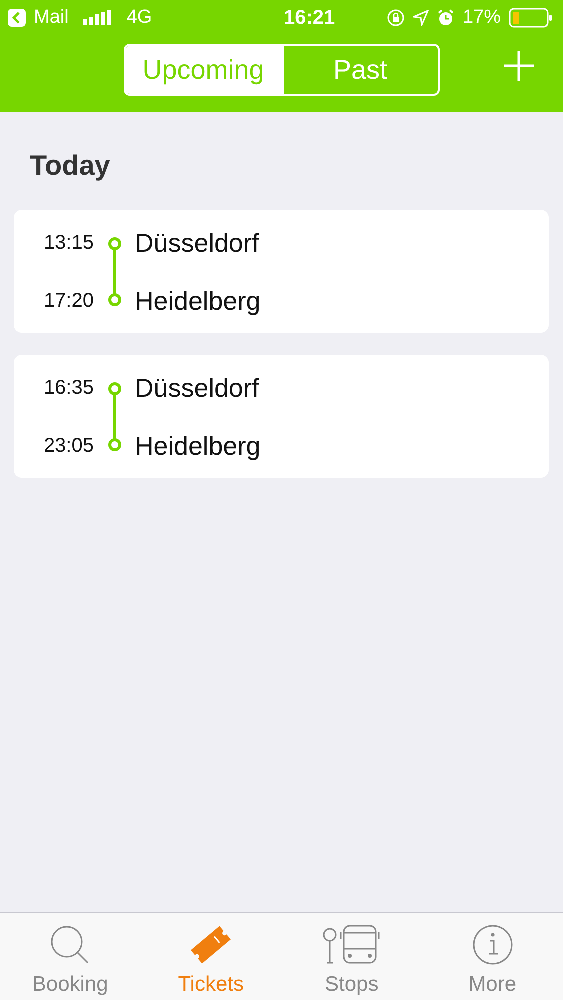  What do you see at coordinates (204, 70) in the screenshot?
I see `segment-tab: Upcoming` at bounding box center [204, 70].